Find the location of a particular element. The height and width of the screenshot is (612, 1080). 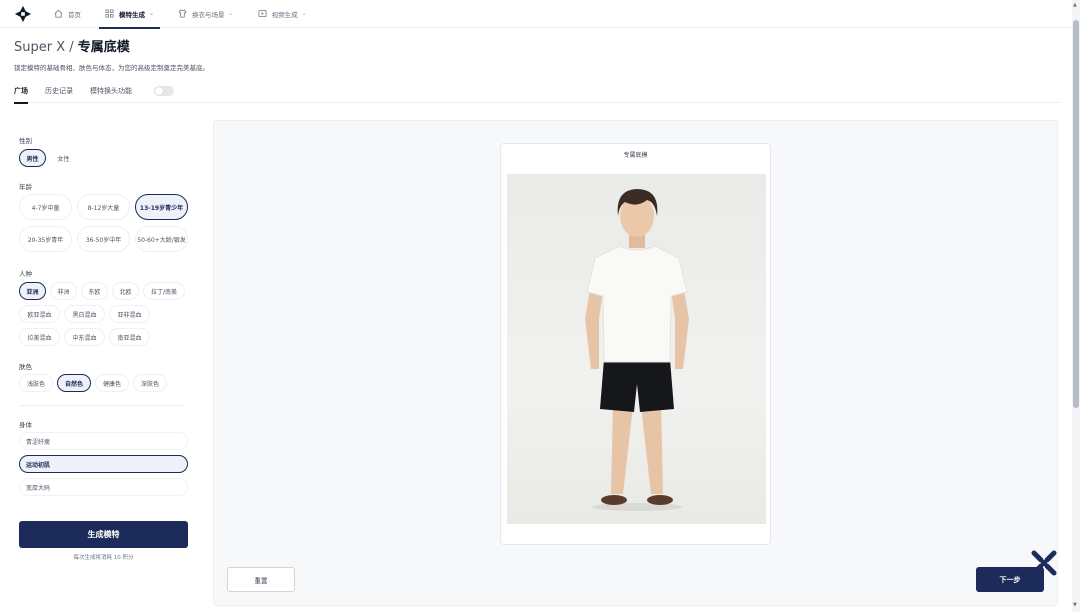

gender-label: 性别 is located at coordinates (25, 141).